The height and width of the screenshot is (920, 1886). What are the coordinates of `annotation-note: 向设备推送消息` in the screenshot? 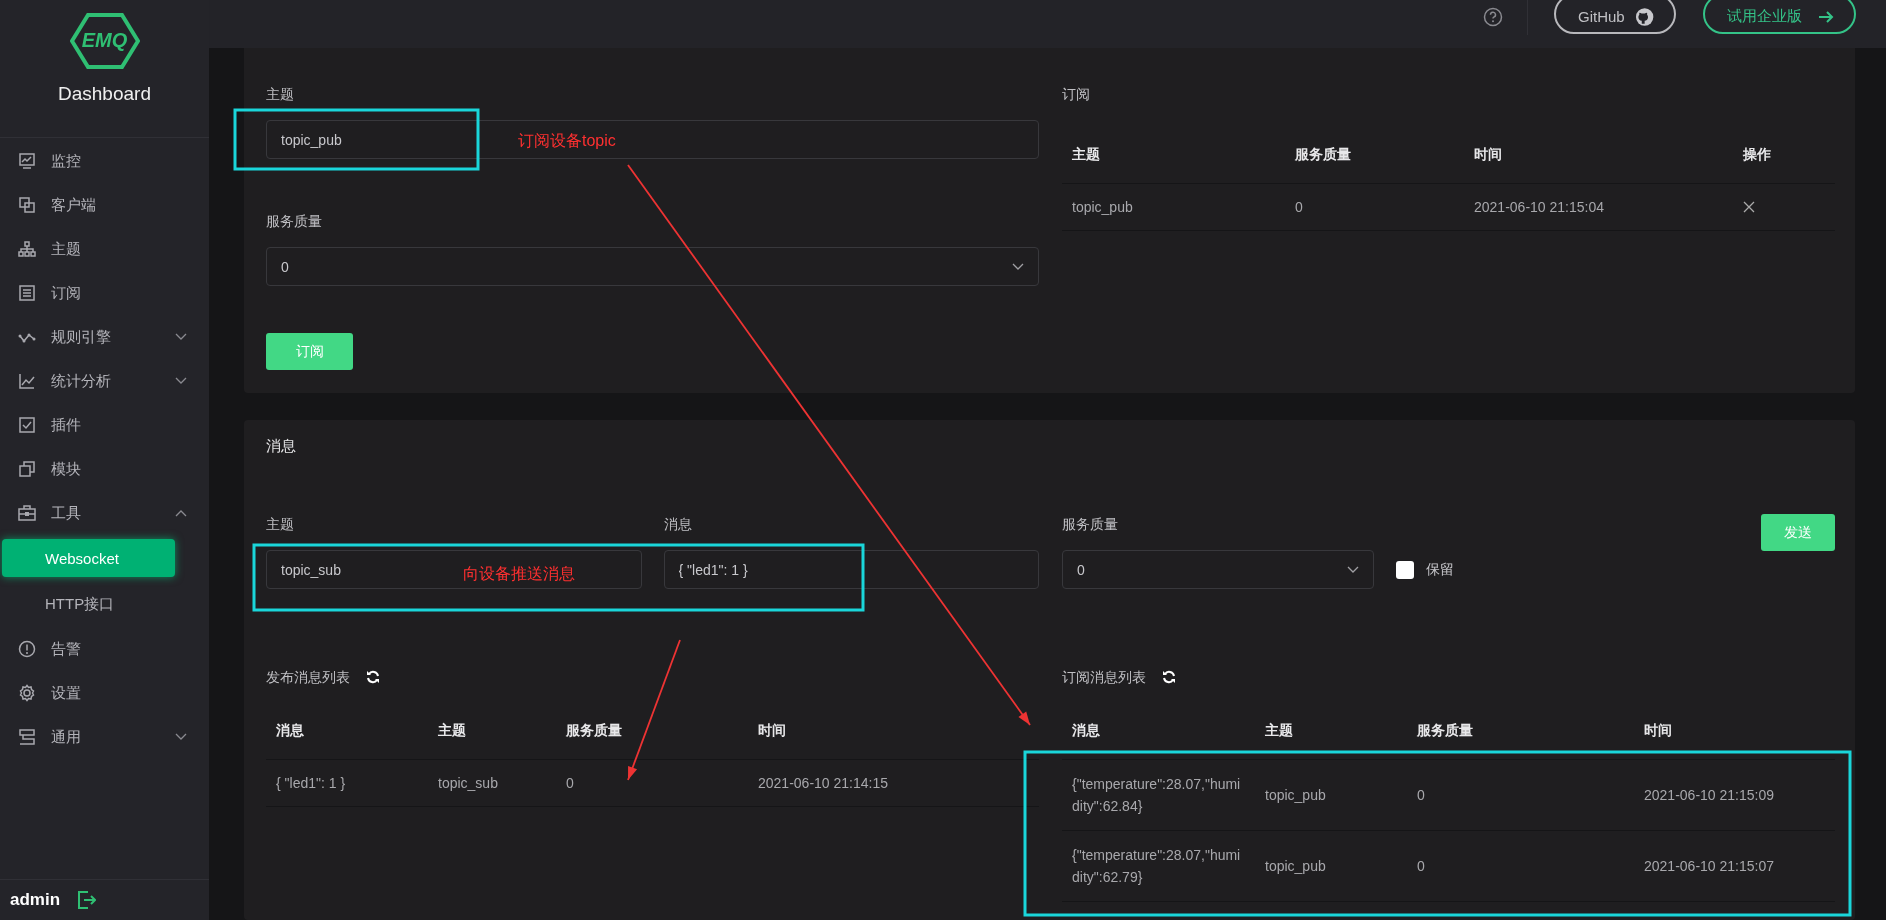 It's located at (519, 574).